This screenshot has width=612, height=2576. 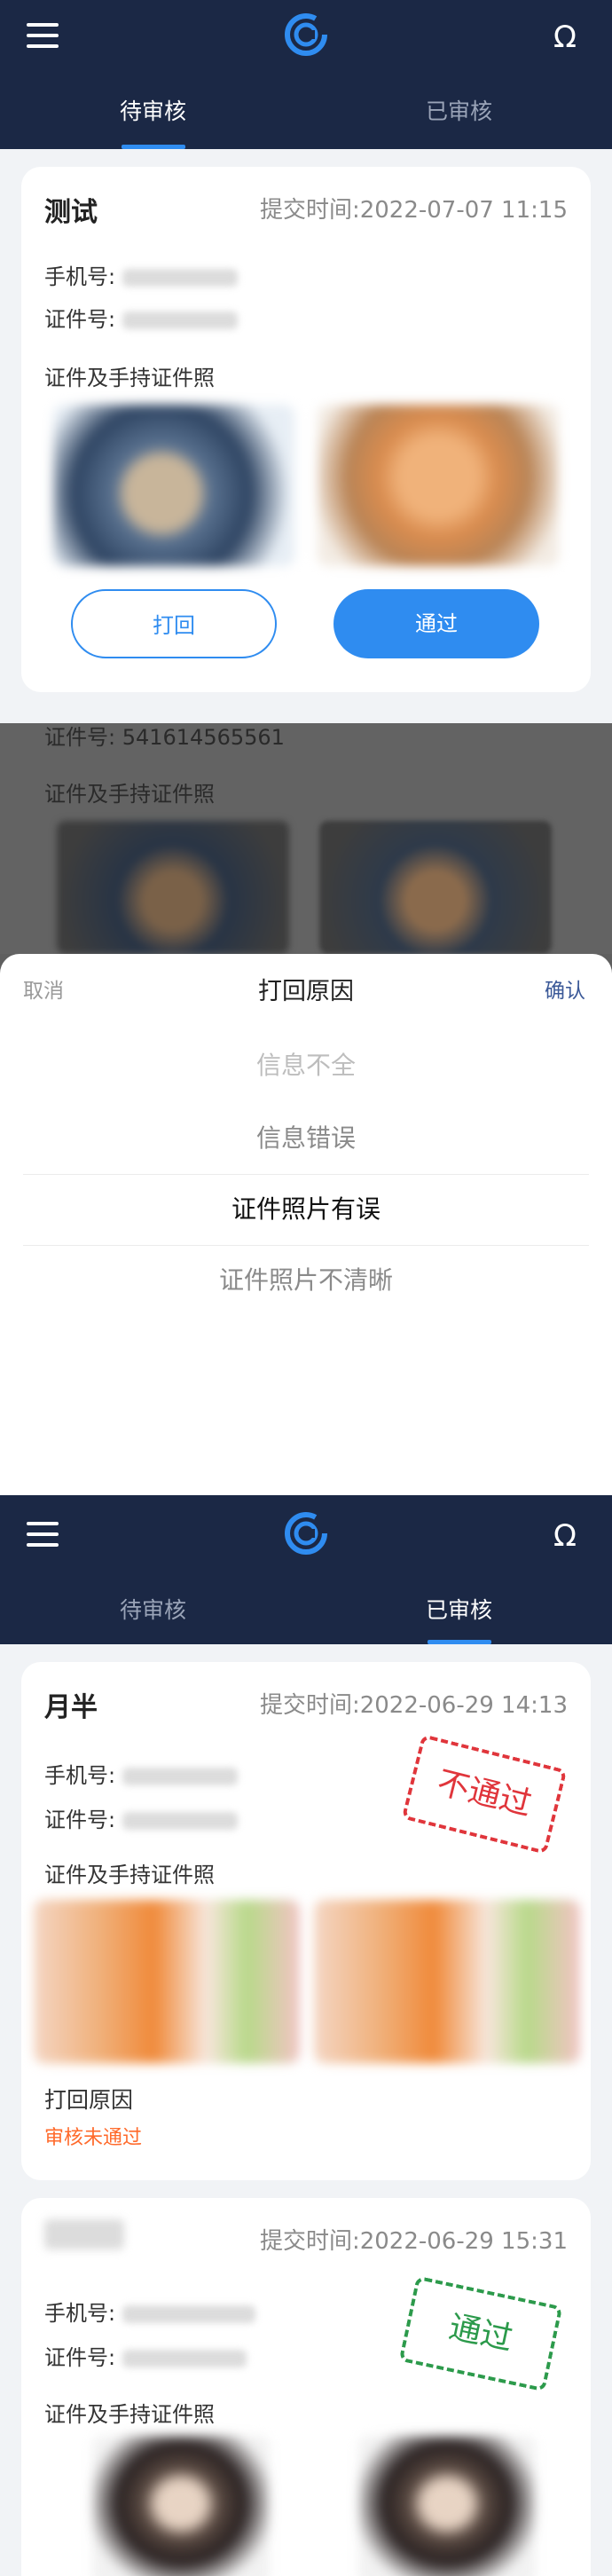 I want to click on reason-title: 打回原因, so click(x=89, y=2100).